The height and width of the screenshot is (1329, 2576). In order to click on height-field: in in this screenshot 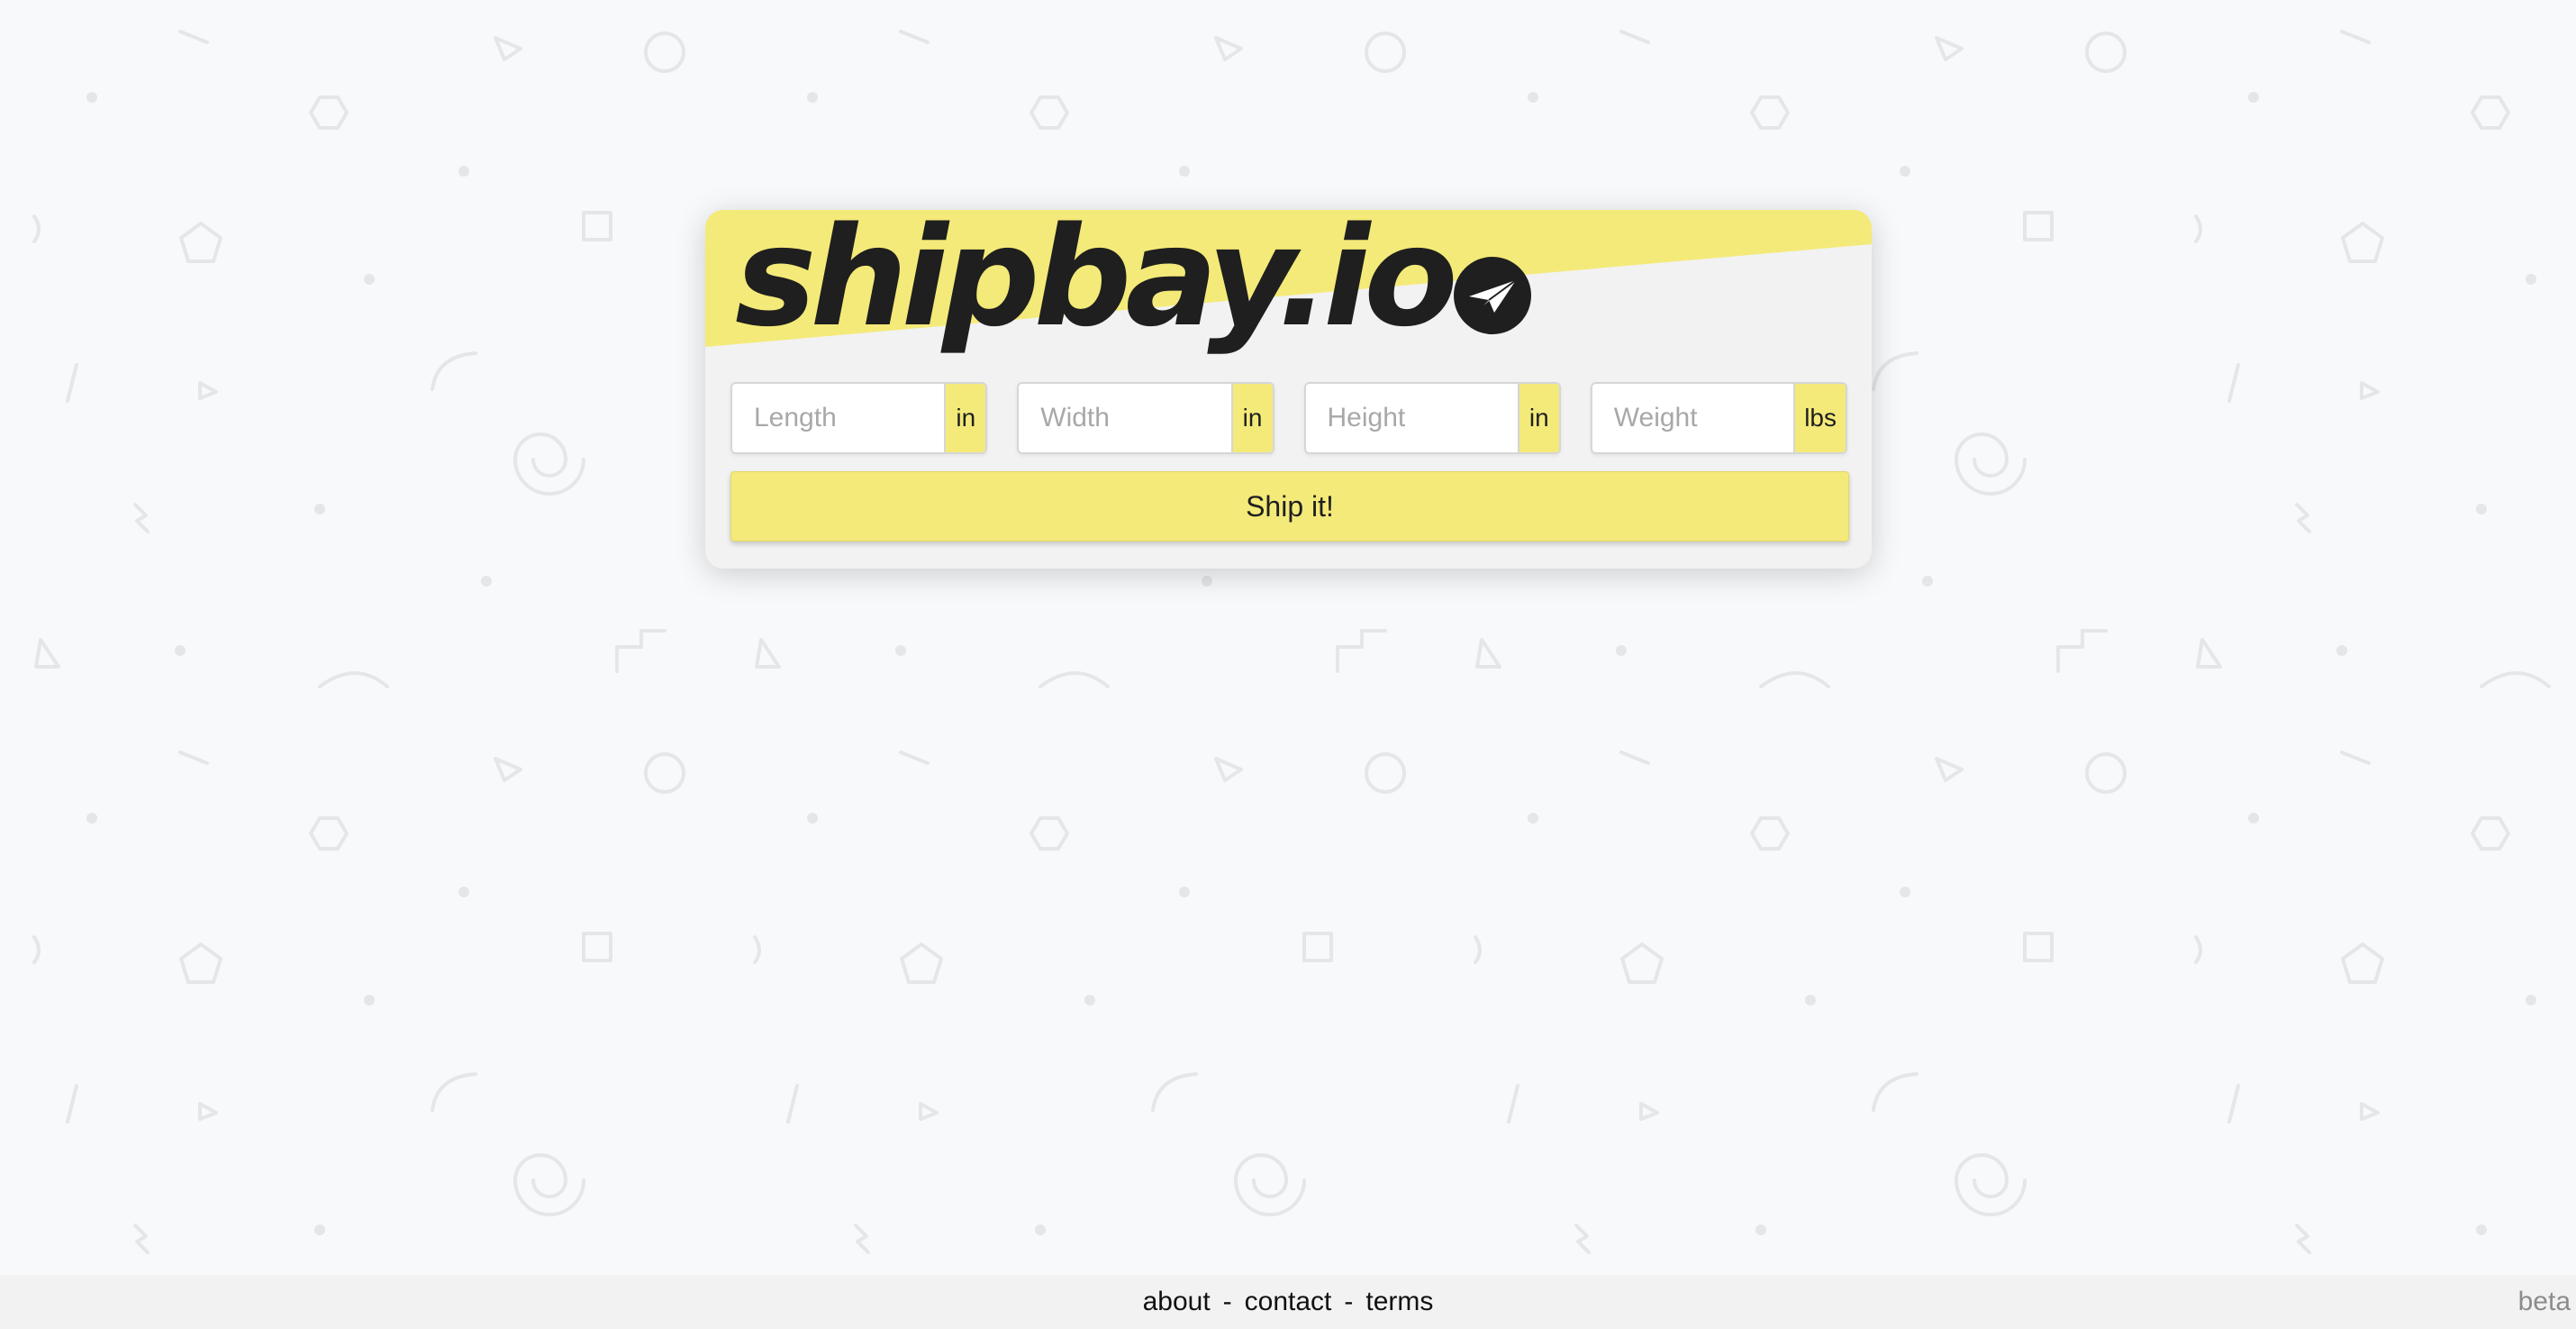, I will do `click(1432, 418)`.